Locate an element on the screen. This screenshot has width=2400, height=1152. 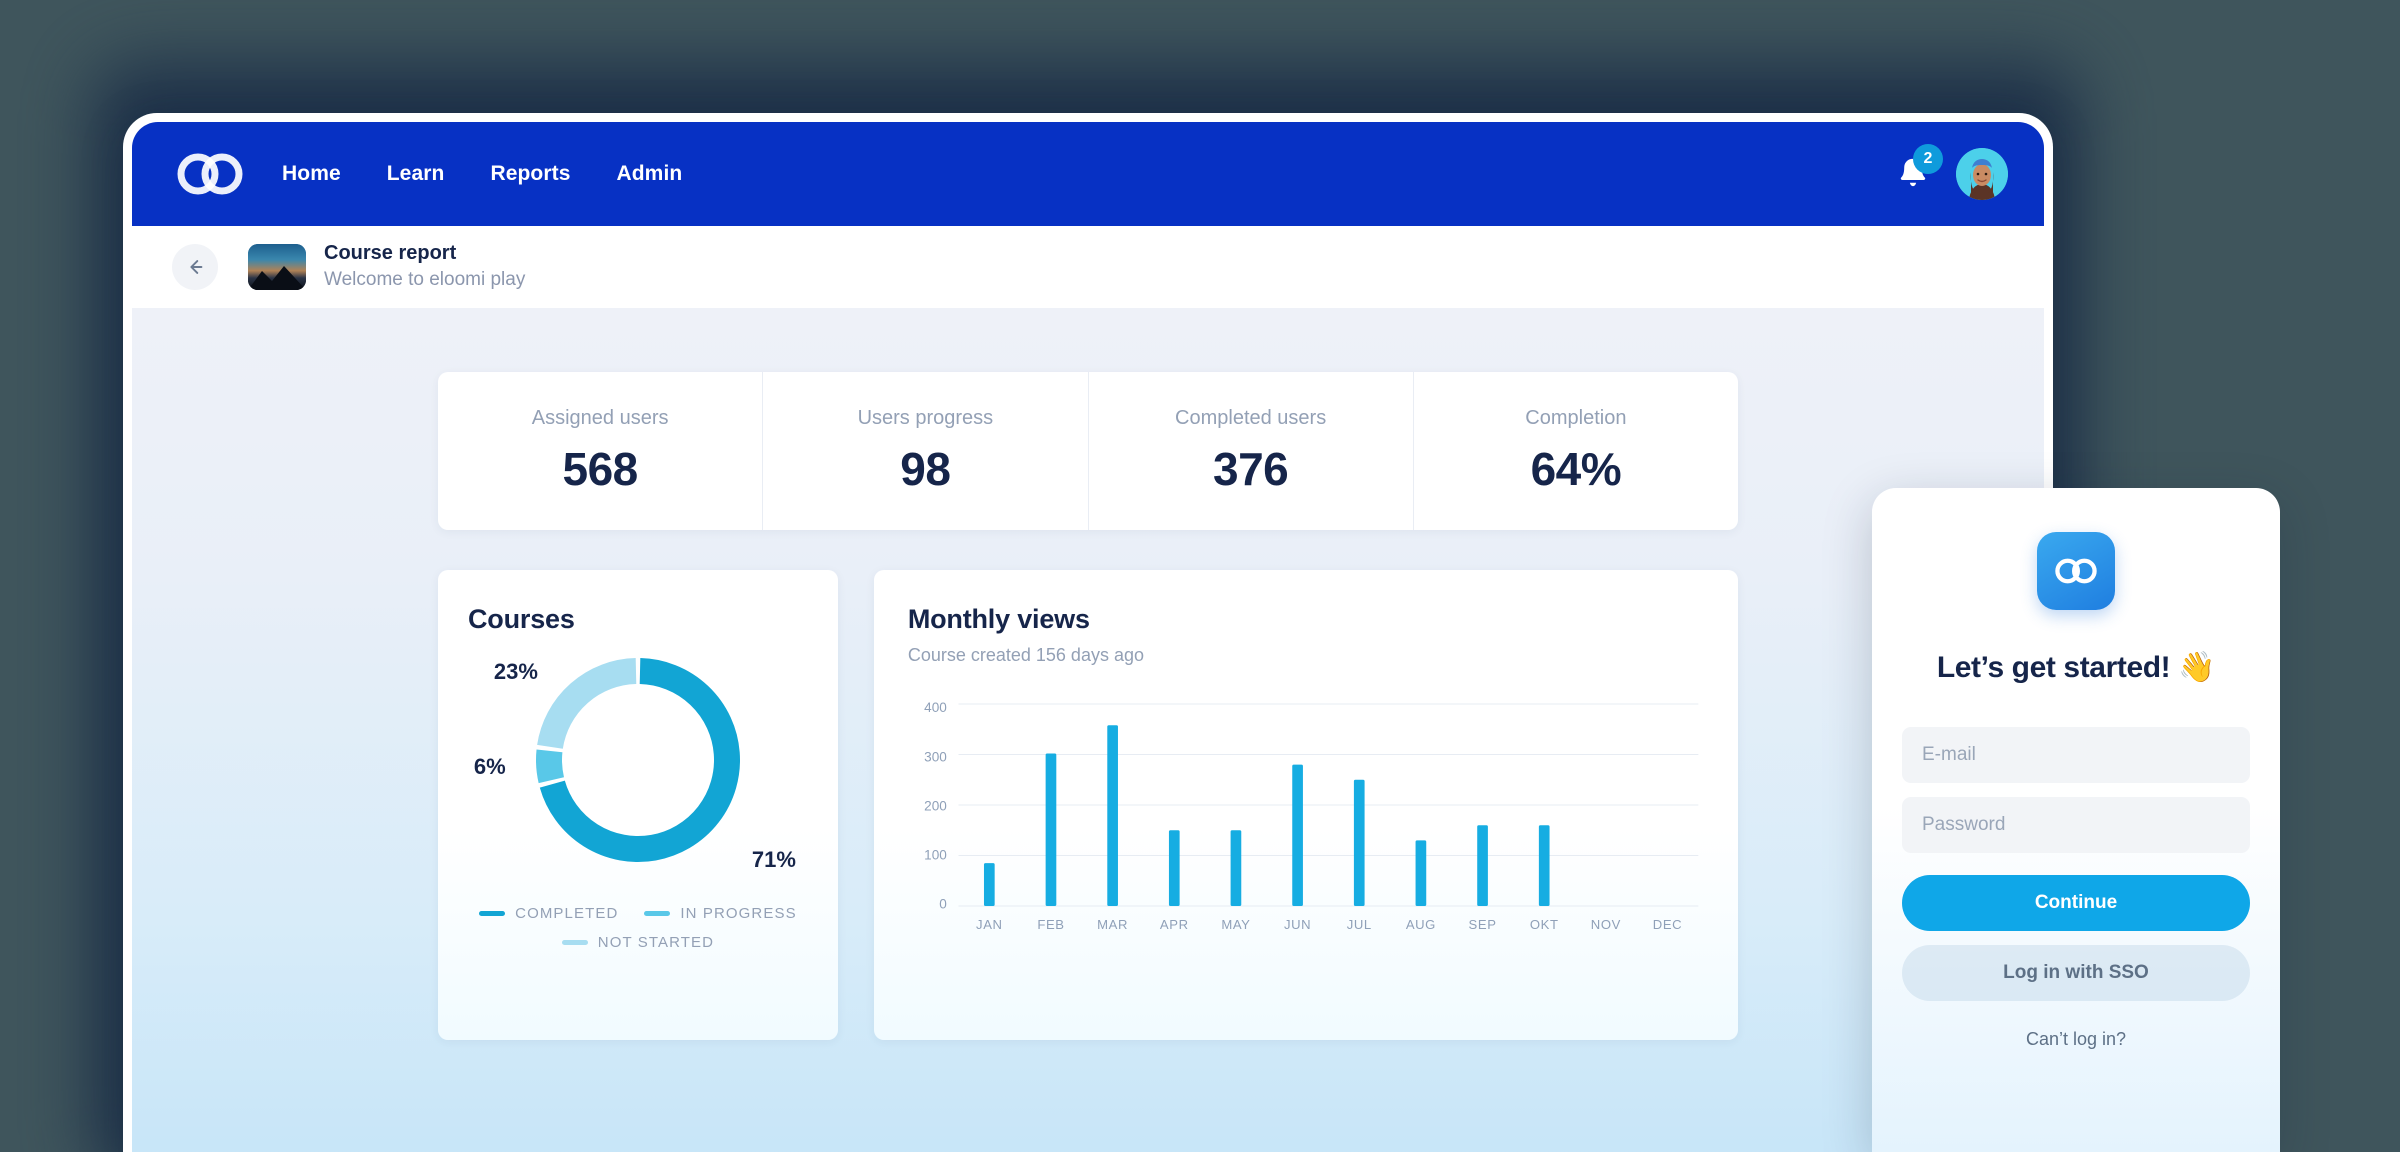
kpi-completion: Completion 64% is located at coordinates (1576, 451).